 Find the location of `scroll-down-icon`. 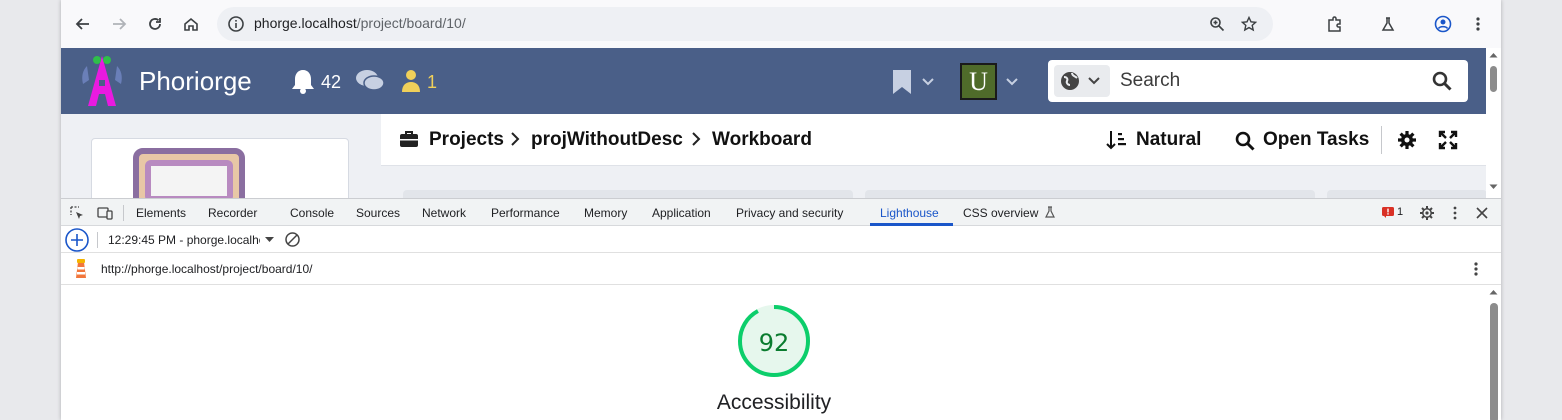

scroll-down-icon is located at coordinates (1493, 187).